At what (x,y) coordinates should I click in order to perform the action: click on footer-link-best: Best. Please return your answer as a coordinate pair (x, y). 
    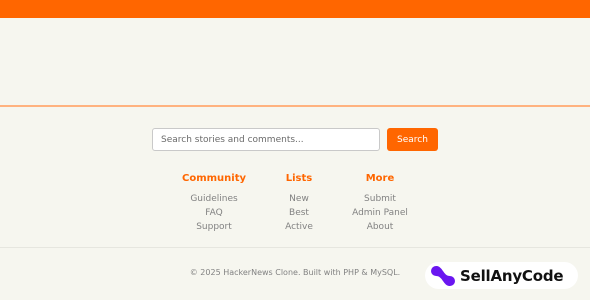
    Looking at the image, I should click on (299, 213).